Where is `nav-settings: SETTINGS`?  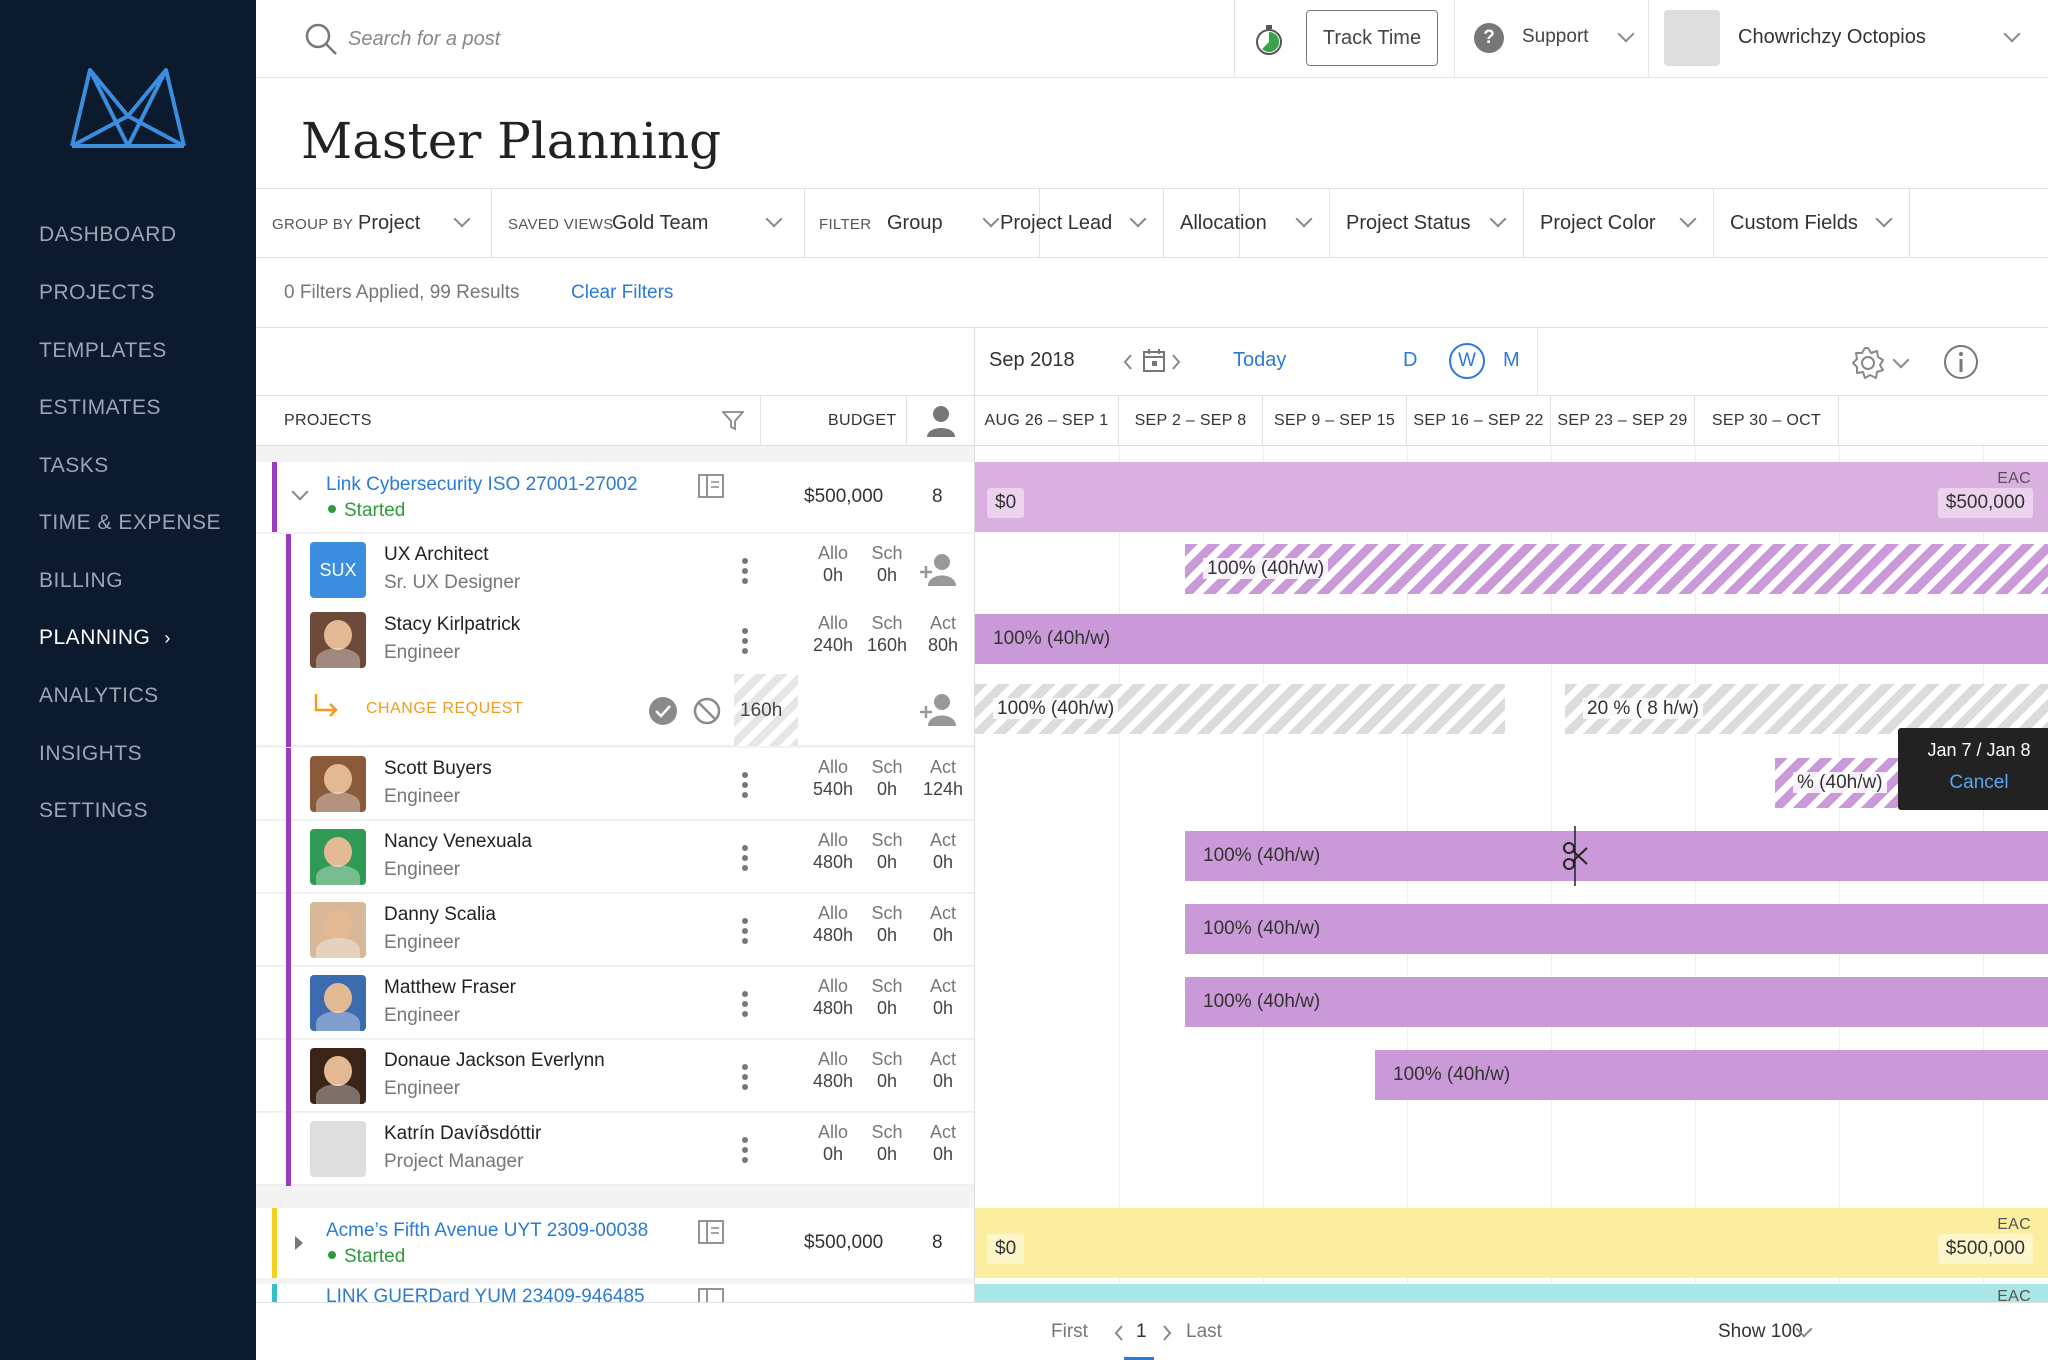 nav-settings: SETTINGS is located at coordinates (93, 811).